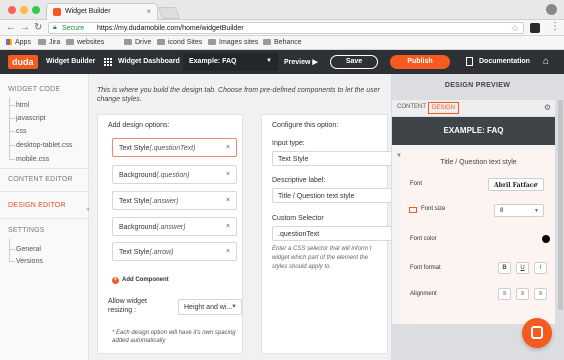 The image size is (564, 360). What do you see at coordinates (148, 11) in the screenshot?
I see `tab-close-icon: ×` at bounding box center [148, 11].